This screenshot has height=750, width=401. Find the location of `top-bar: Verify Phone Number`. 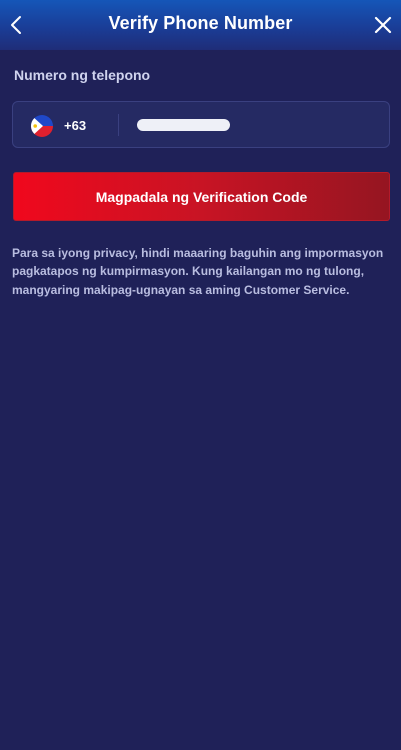

top-bar: Verify Phone Number is located at coordinates (200, 25).